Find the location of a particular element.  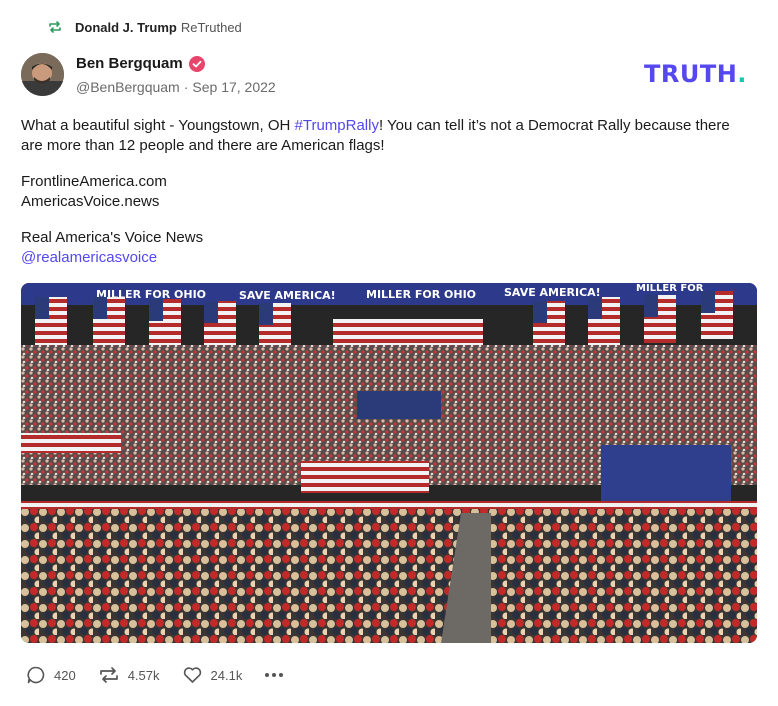

retruth-button: 4.57k is located at coordinates (129, 675).